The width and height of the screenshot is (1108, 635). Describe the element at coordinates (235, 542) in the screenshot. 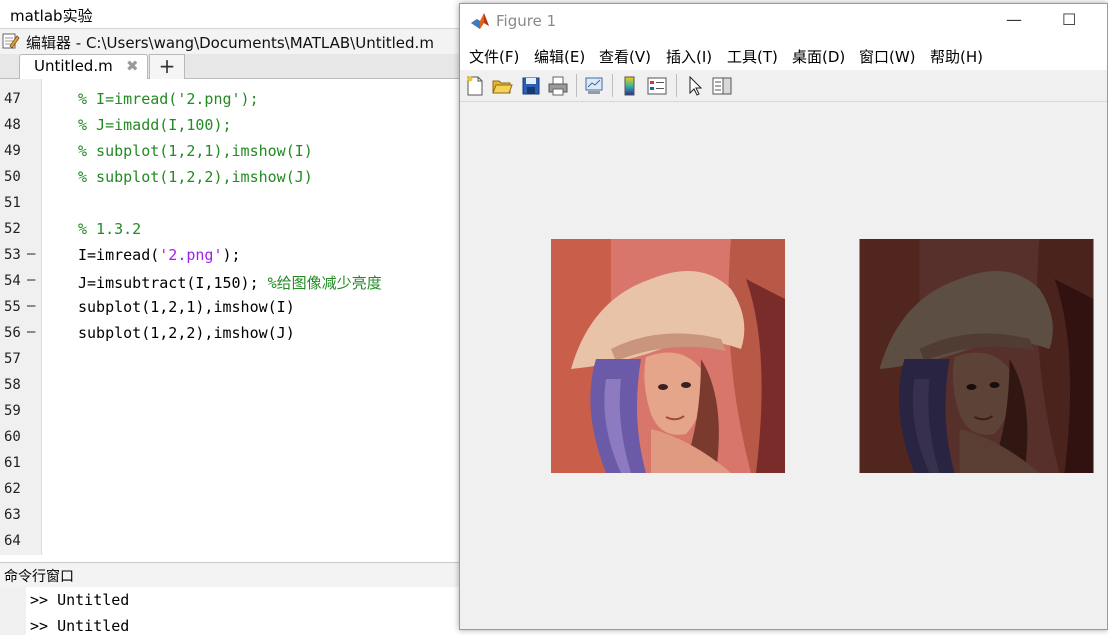

I see `code-line: 64` at that location.